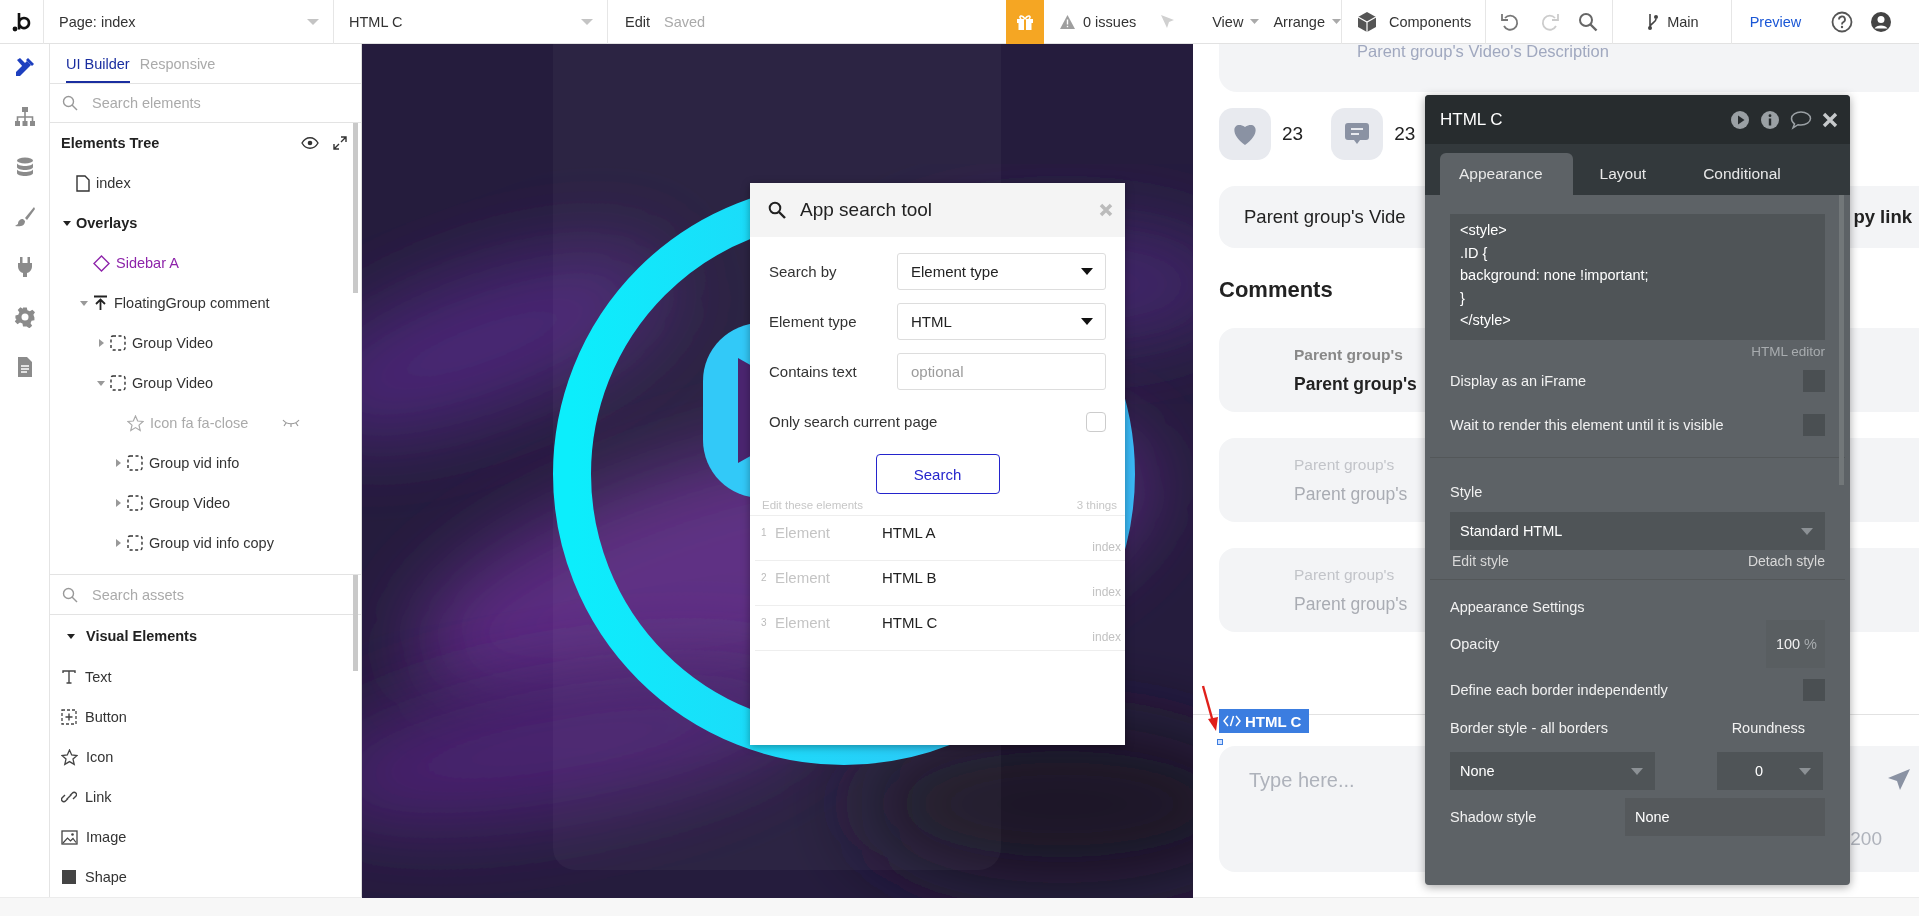 The height and width of the screenshot is (916, 1919). Describe the element at coordinates (910, 622) in the screenshot. I see `result-name: HTML C` at that location.